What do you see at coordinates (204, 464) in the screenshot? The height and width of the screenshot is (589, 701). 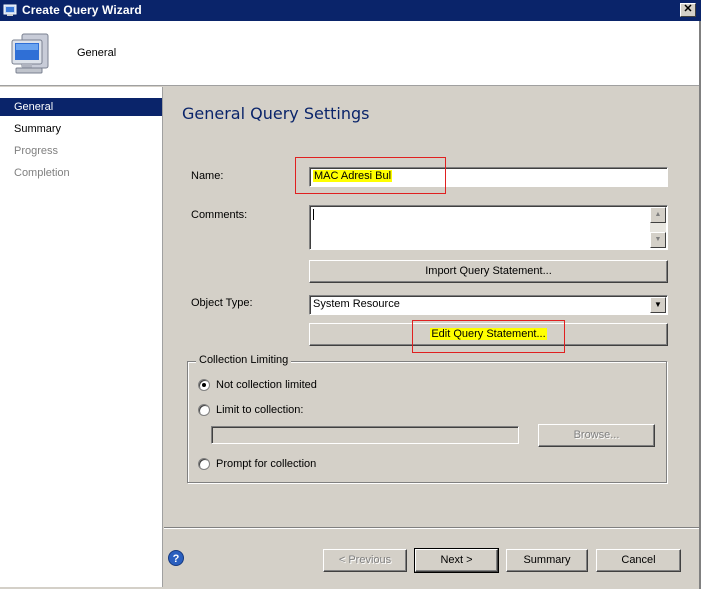 I see `radio-prompt-for-collection` at bounding box center [204, 464].